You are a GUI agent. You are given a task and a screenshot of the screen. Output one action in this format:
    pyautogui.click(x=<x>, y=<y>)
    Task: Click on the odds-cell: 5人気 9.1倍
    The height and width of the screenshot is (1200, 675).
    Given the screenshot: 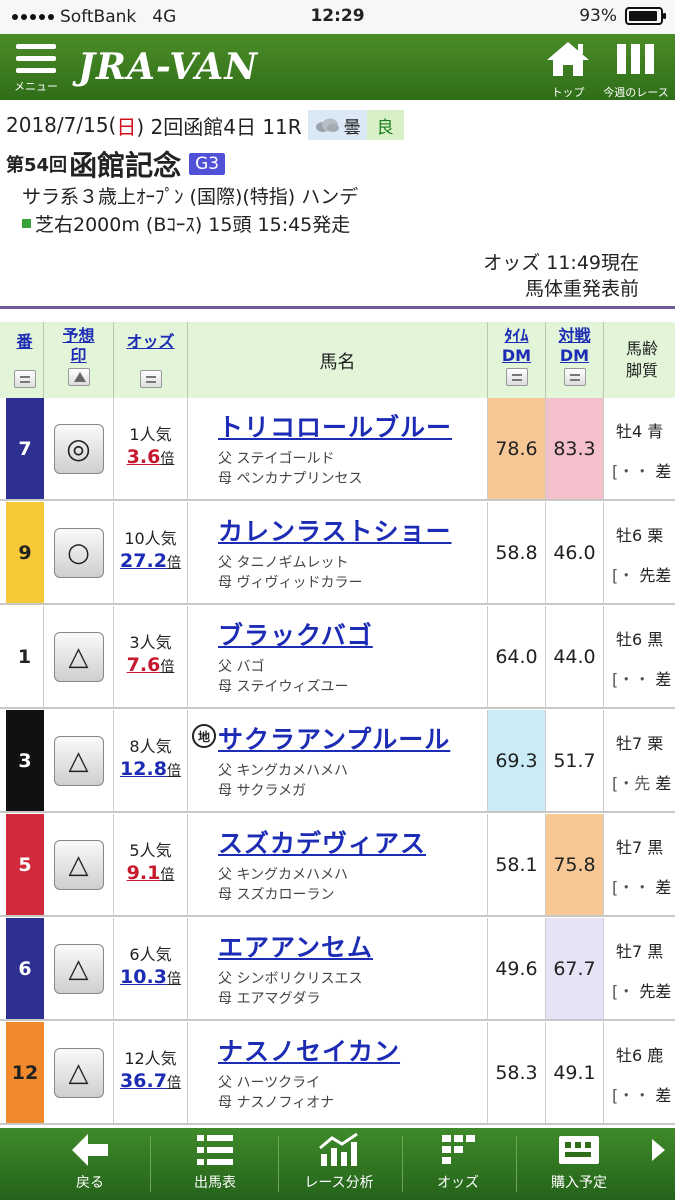 What is the action you would take?
    pyautogui.click(x=151, y=864)
    